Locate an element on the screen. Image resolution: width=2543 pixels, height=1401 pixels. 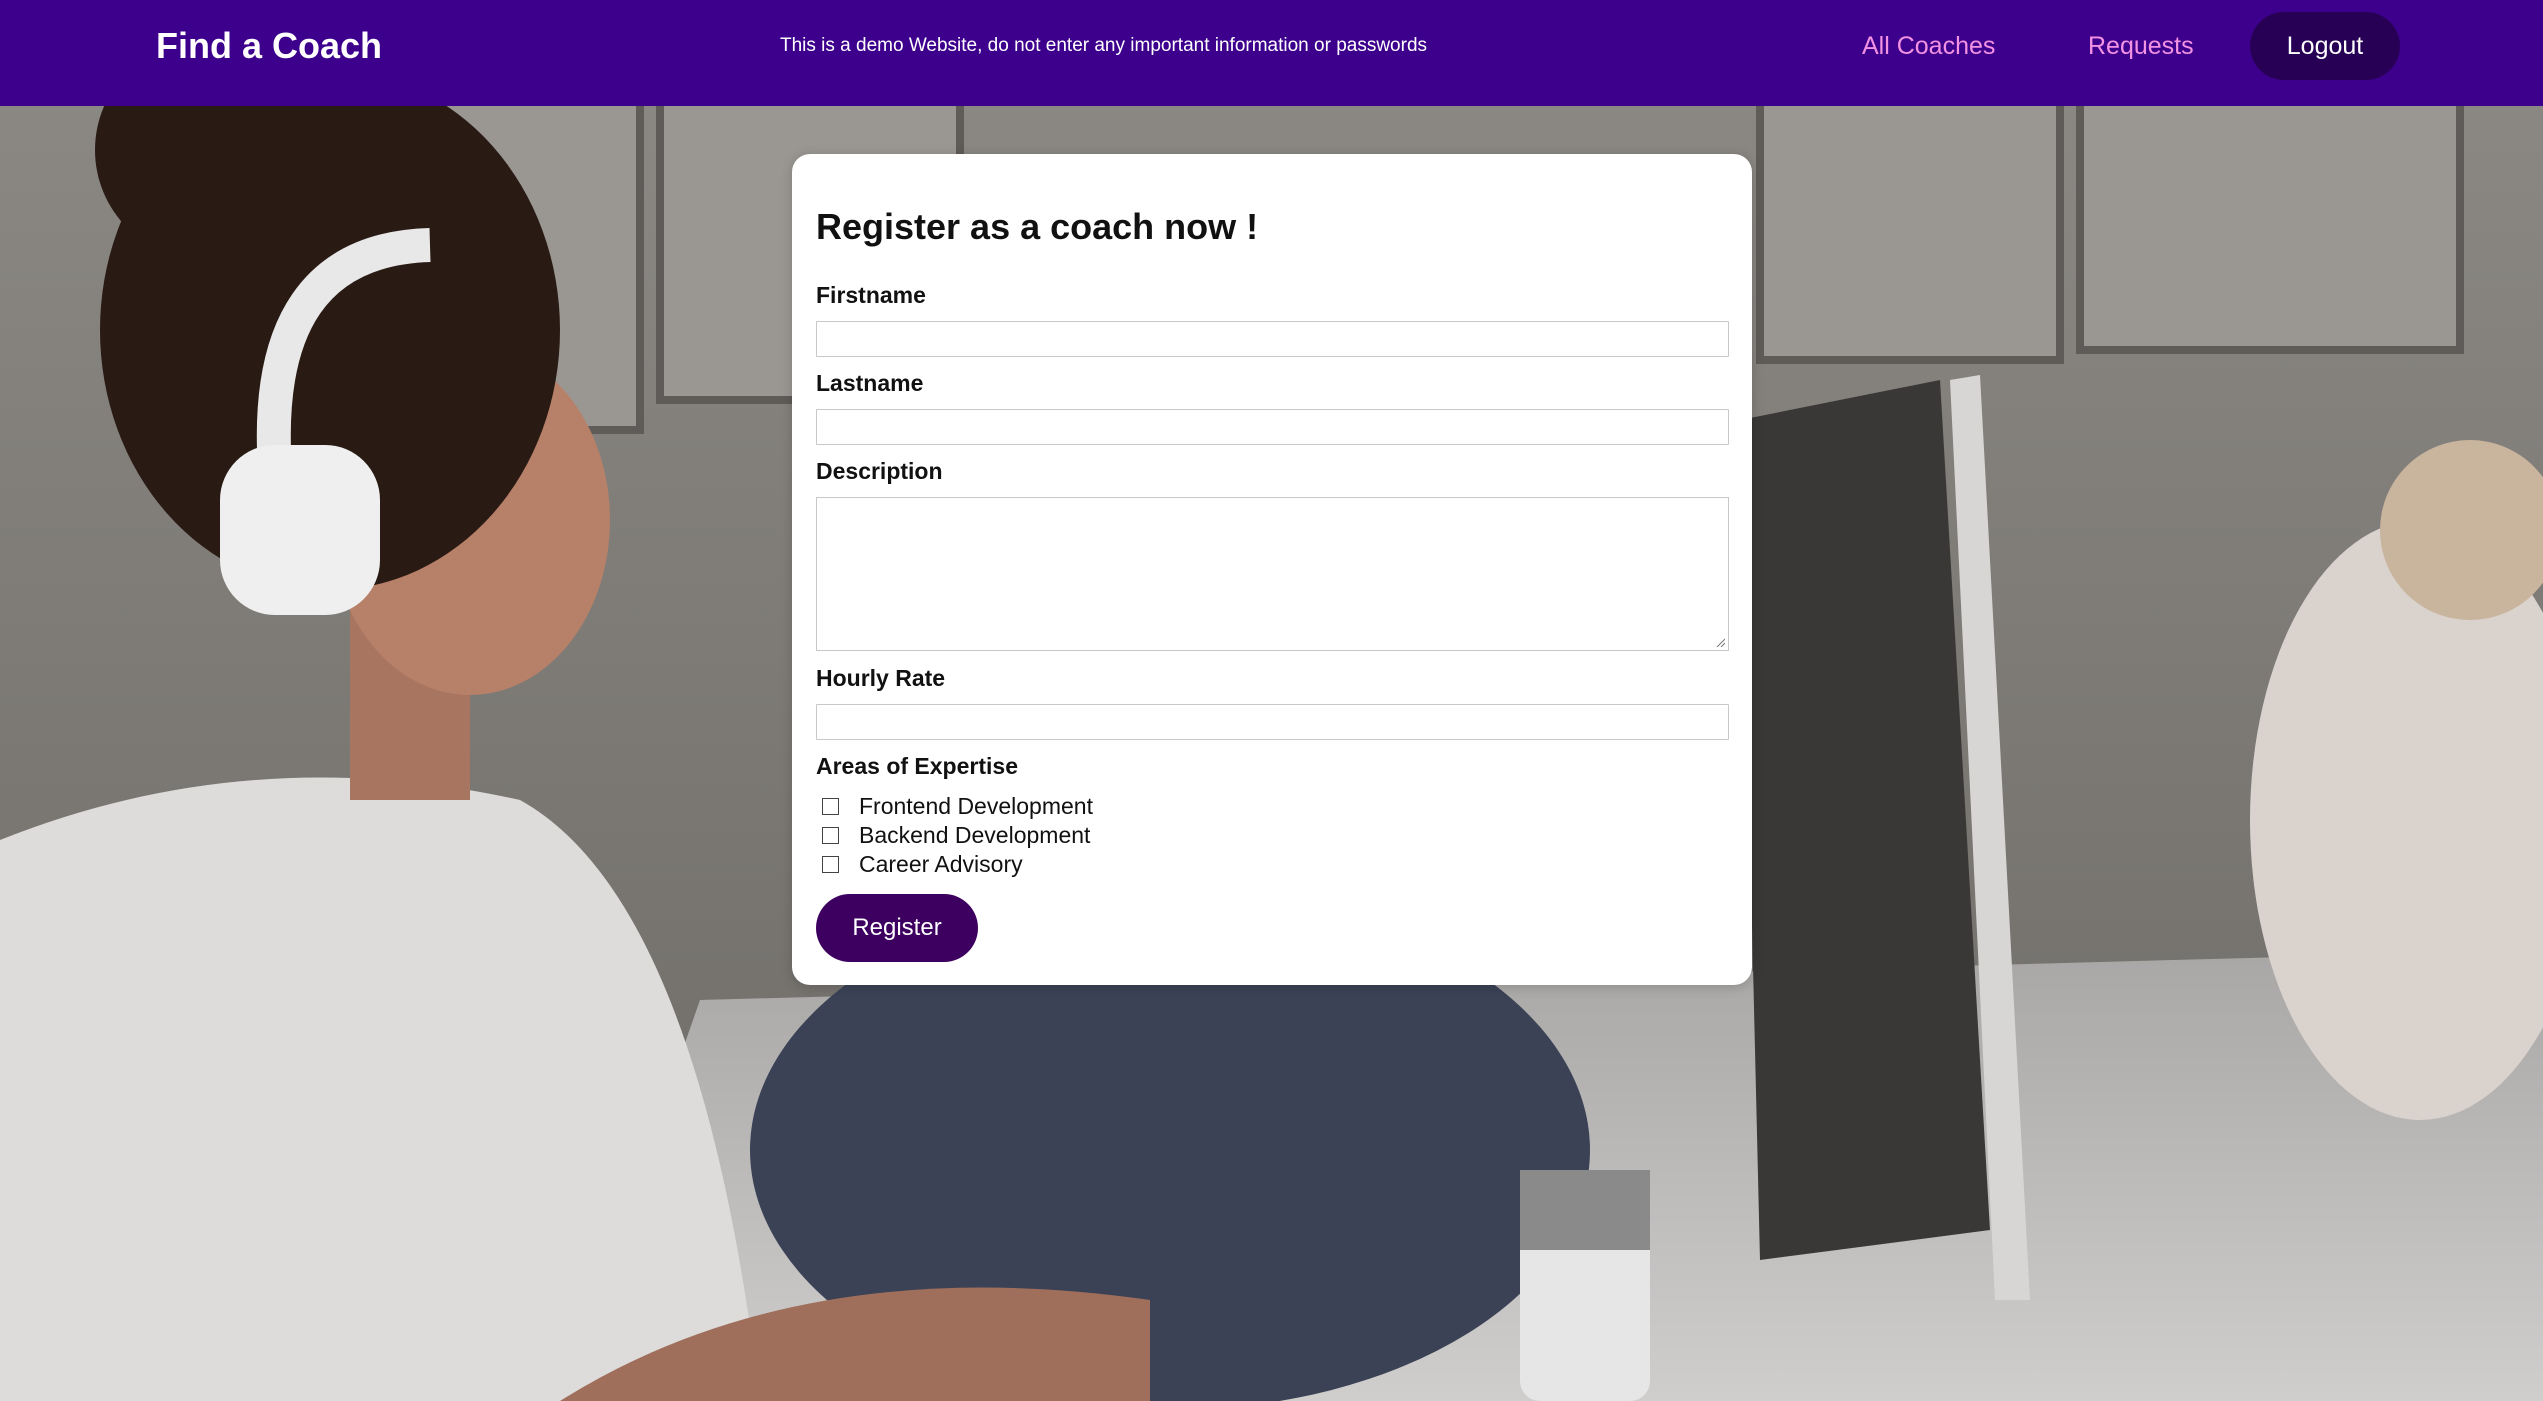
expertise-option-career: Career Advisory is located at coordinates (922, 864).